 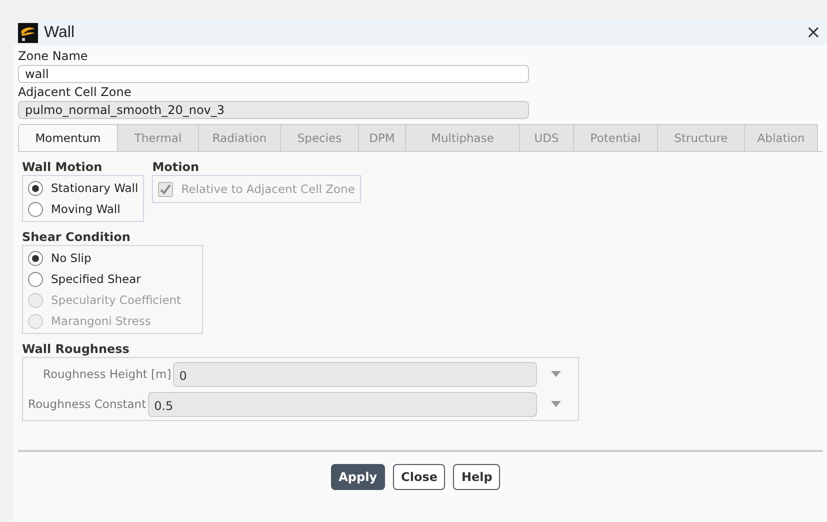 What do you see at coordinates (419, 477) in the screenshot?
I see `dialog-button: Close` at bounding box center [419, 477].